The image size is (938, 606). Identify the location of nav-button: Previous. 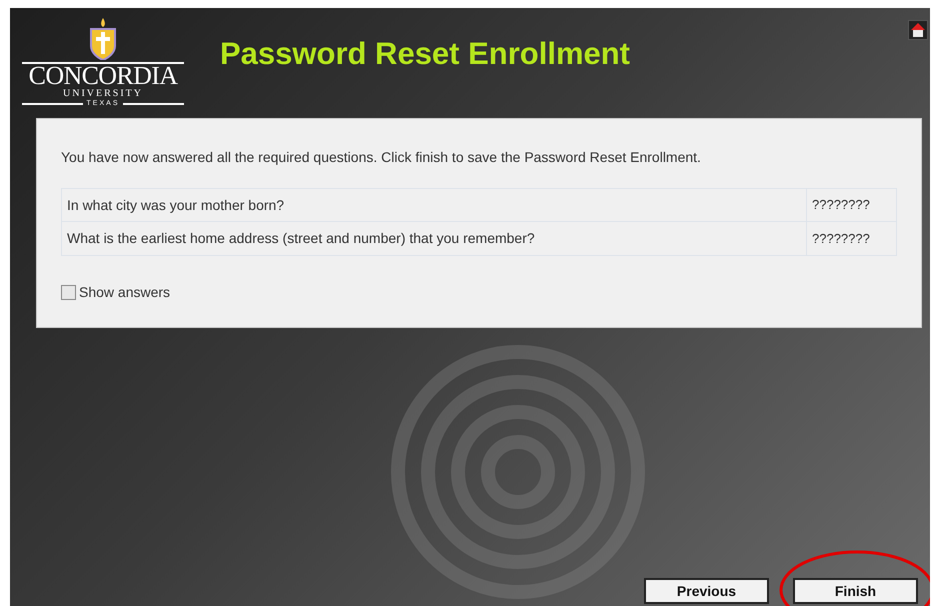
(706, 591).